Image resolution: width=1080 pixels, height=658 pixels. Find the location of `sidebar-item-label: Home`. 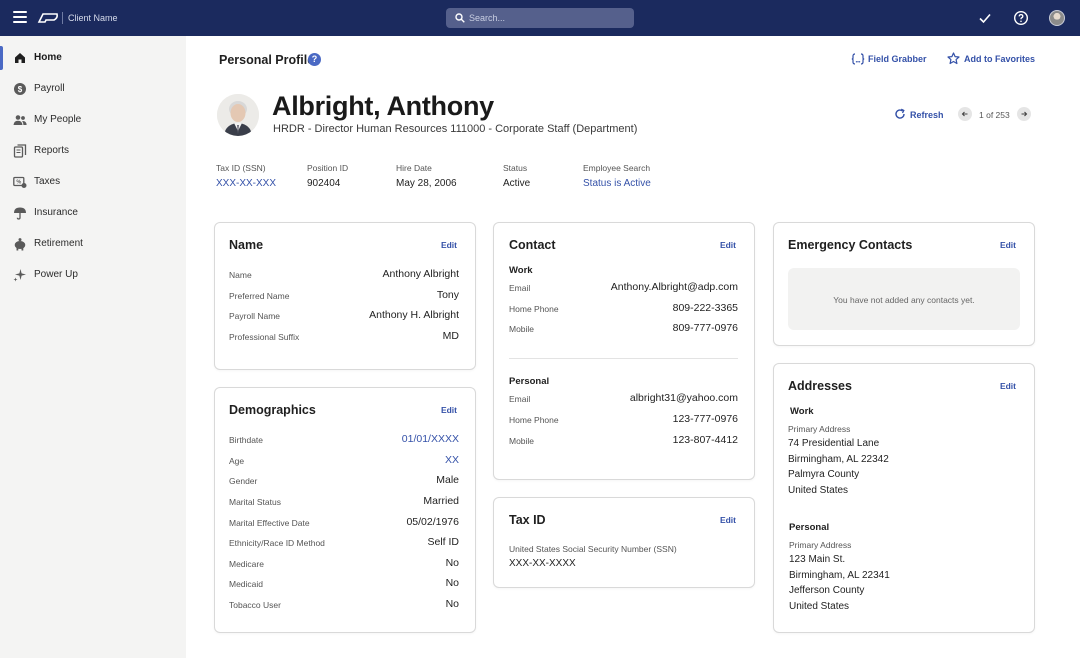

sidebar-item-label: Home is located at coordinates (48, 57).